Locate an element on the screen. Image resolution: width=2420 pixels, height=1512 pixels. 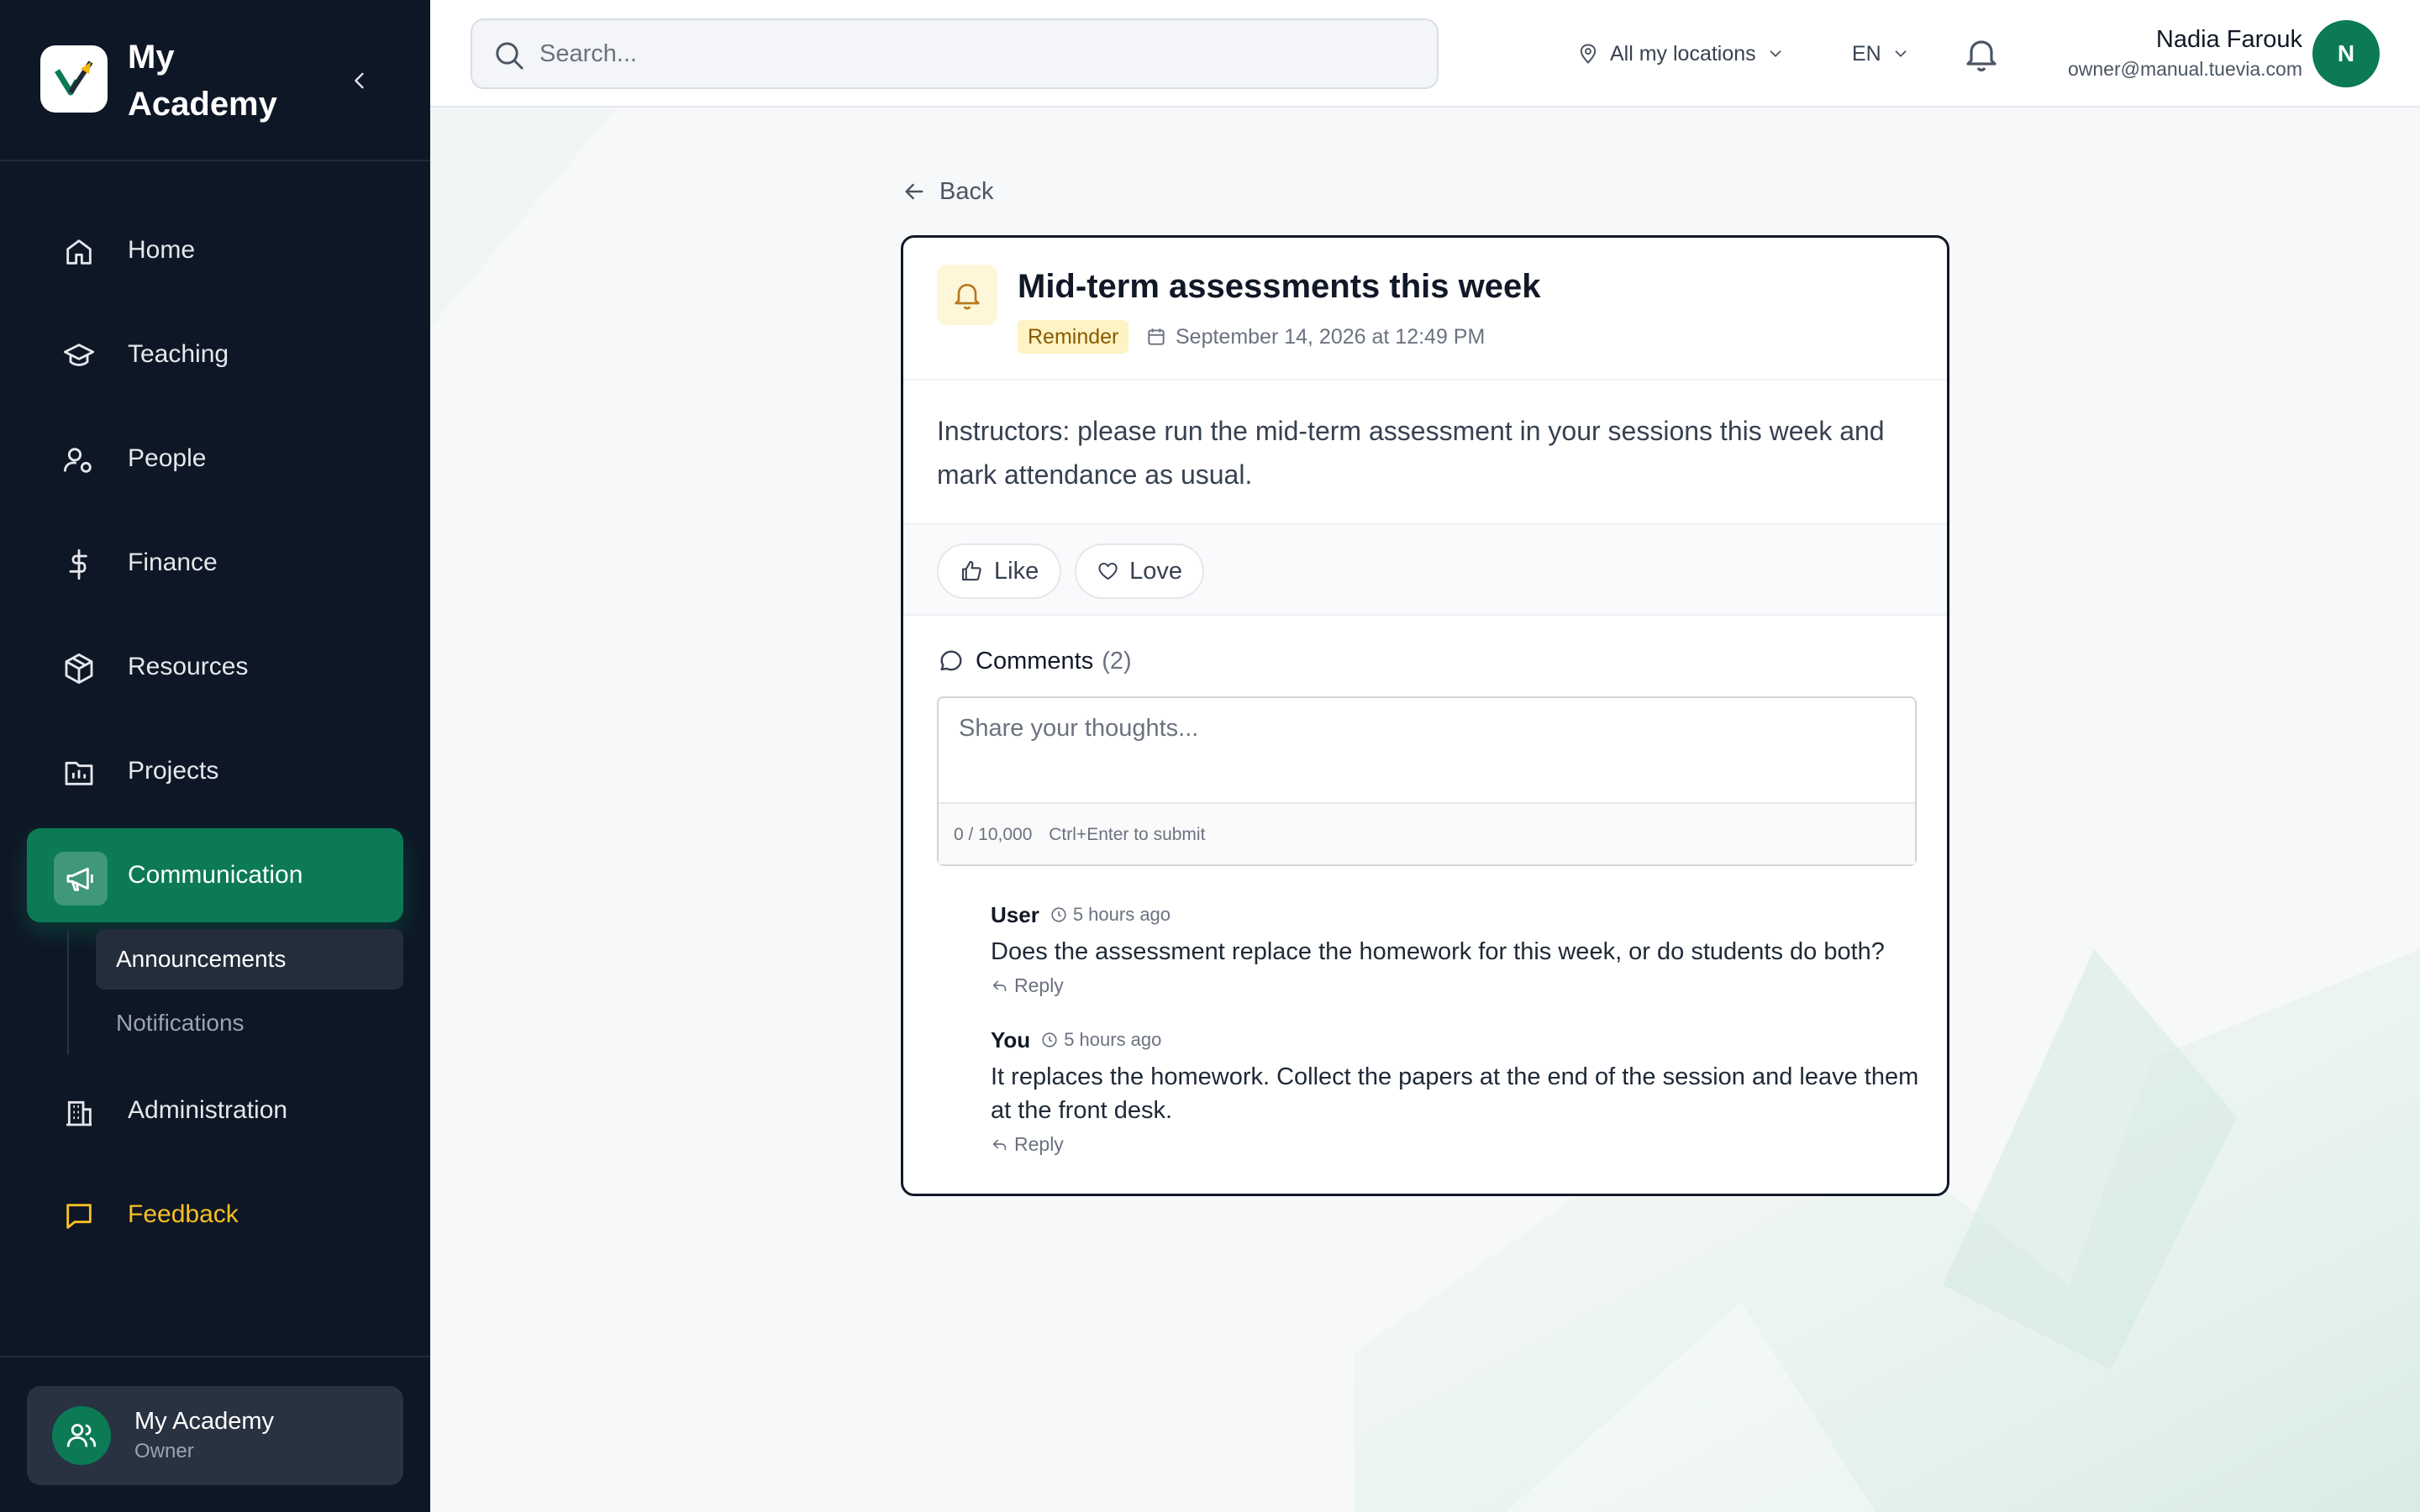
megaphone-icon is located at coordinates (79, 879).